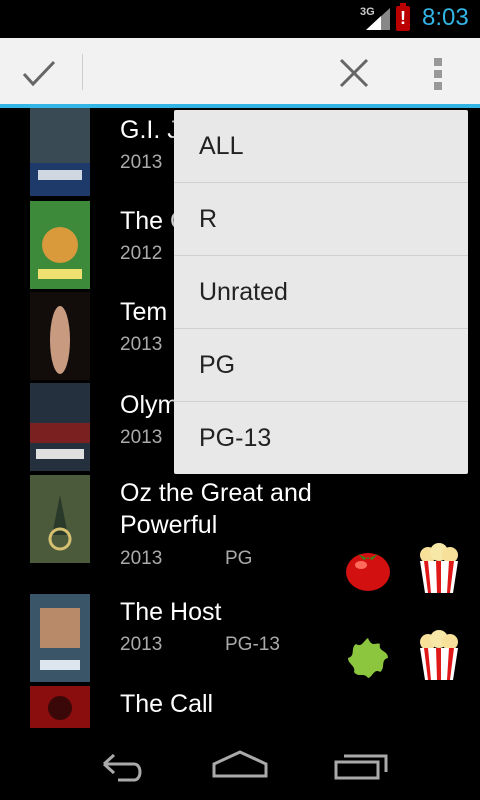  Describe the element at coordinates (167, 704) in the screenshot. I see `movie-title: The Call` at that location.